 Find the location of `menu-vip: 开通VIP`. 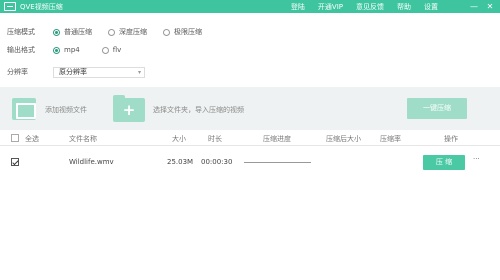

menu-vip: 开通VIP is located at coordinates (330, 7).